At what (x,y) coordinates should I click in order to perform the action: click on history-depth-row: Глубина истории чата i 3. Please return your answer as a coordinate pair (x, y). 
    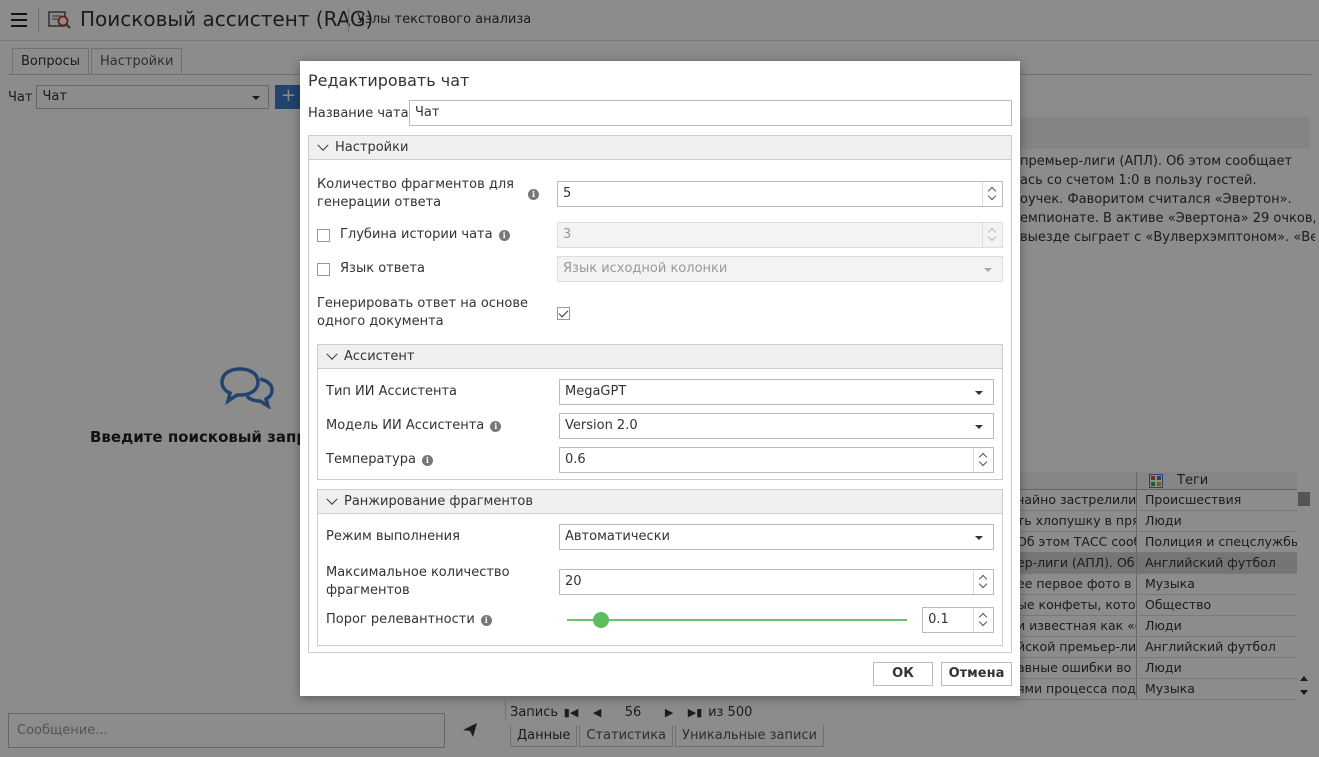
    Looking at the image, I should click on (660, 235).